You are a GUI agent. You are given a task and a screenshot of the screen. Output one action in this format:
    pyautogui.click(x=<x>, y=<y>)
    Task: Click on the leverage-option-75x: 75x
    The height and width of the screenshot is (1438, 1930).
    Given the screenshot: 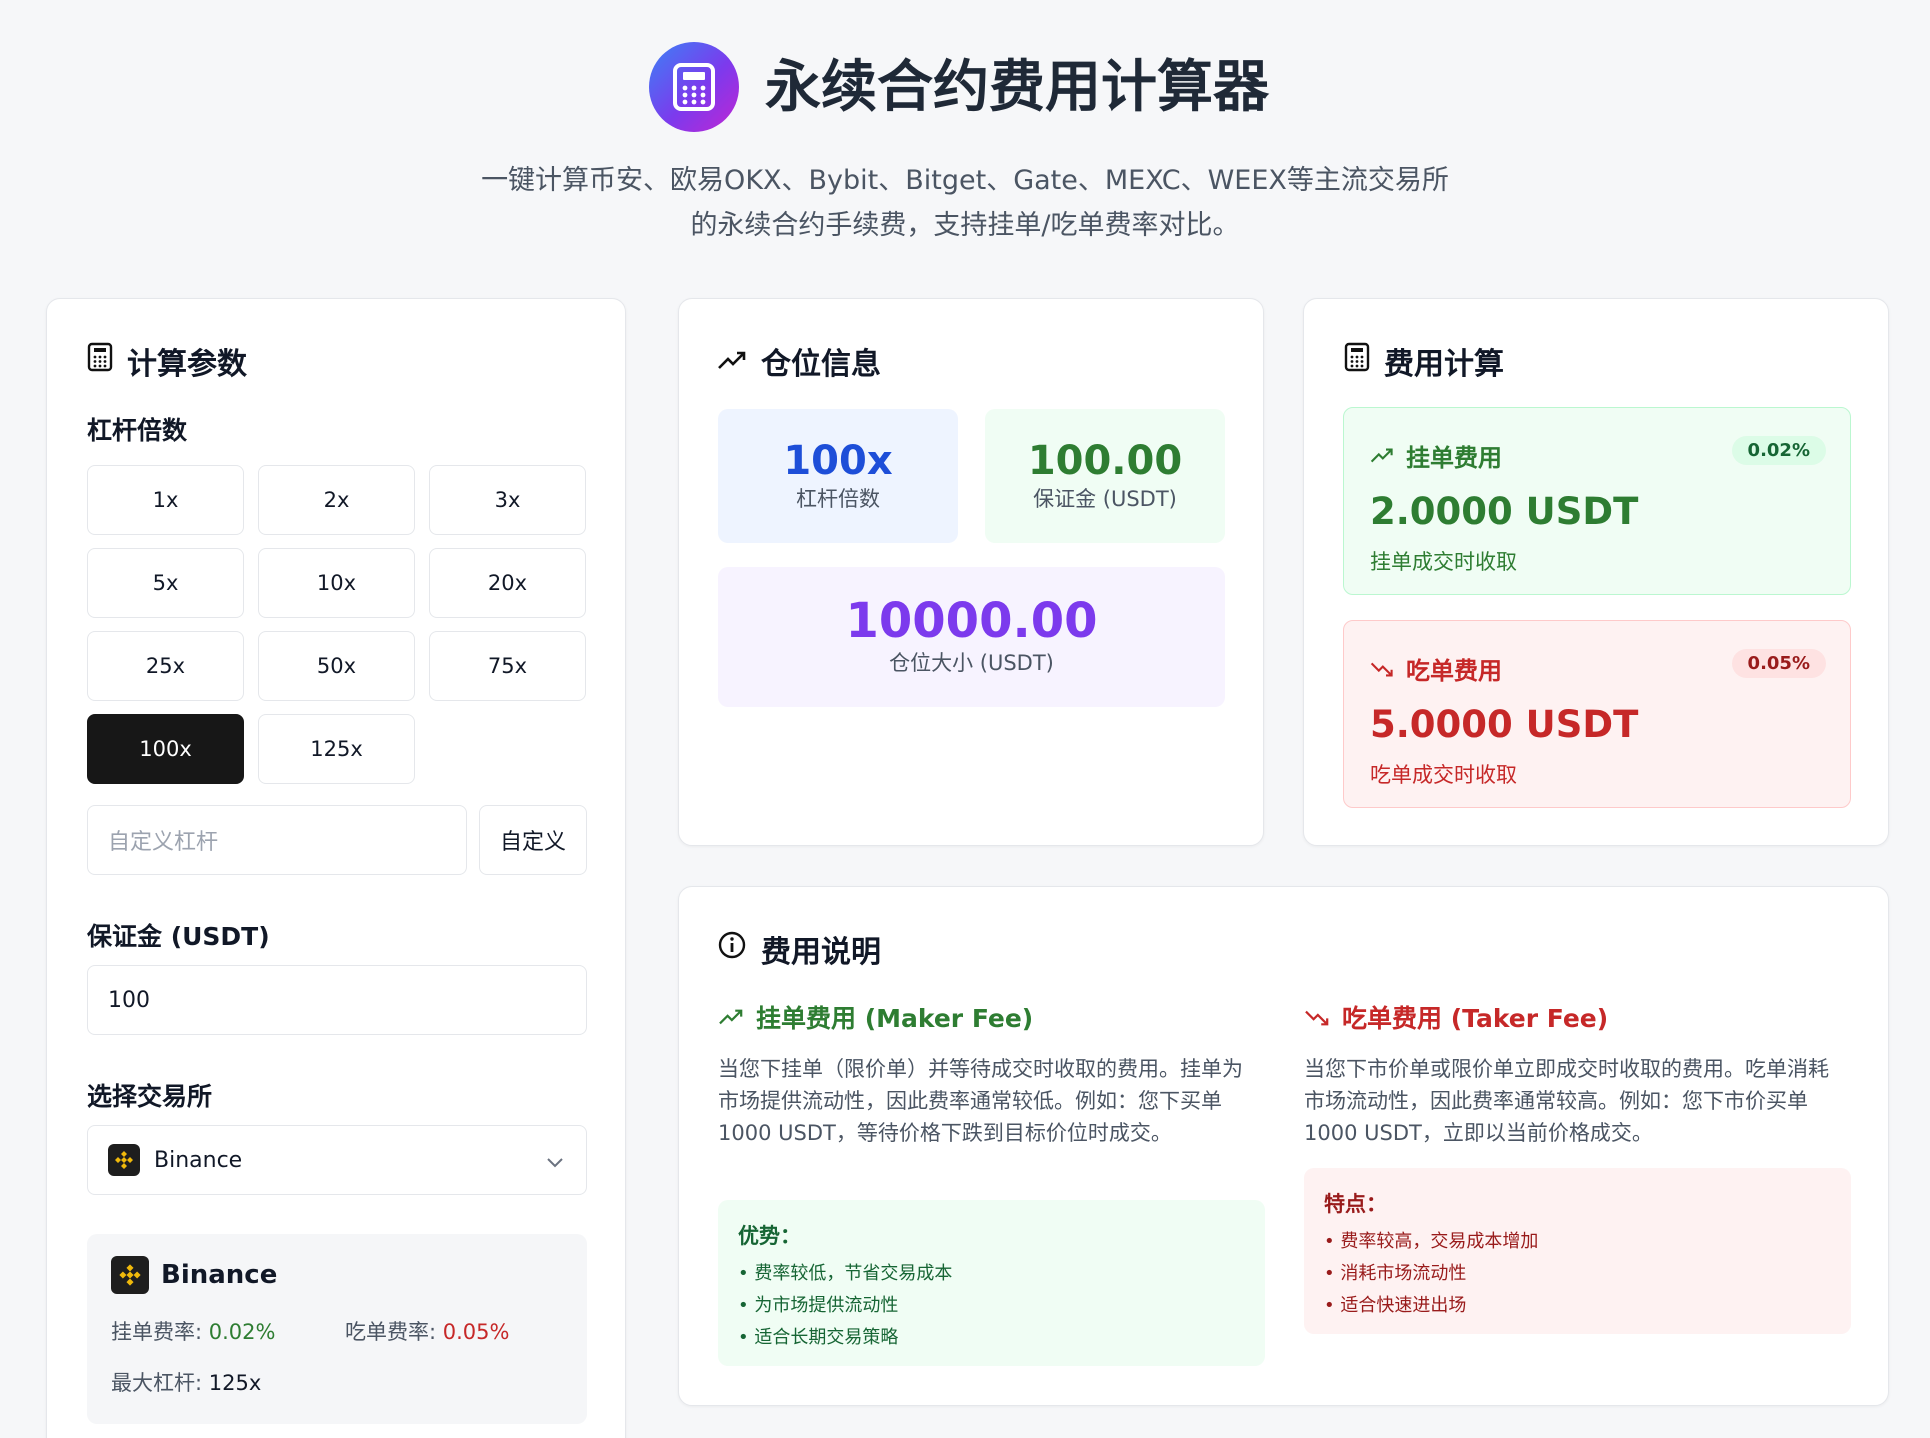 What is the action you would take?
    pyautogui.click(x=507, y=666)
    